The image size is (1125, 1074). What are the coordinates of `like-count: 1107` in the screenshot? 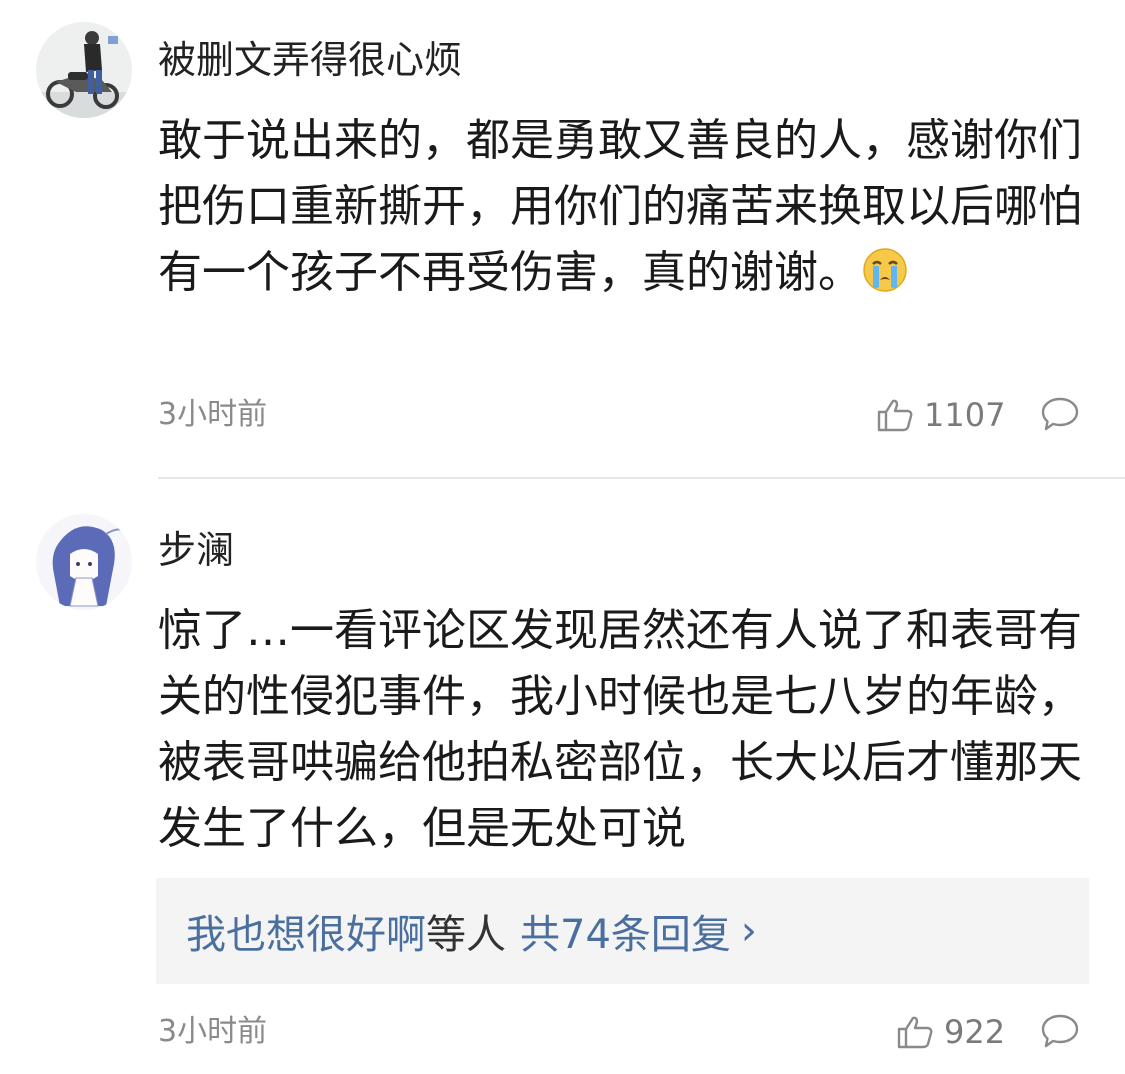 It's located at (965, 415).